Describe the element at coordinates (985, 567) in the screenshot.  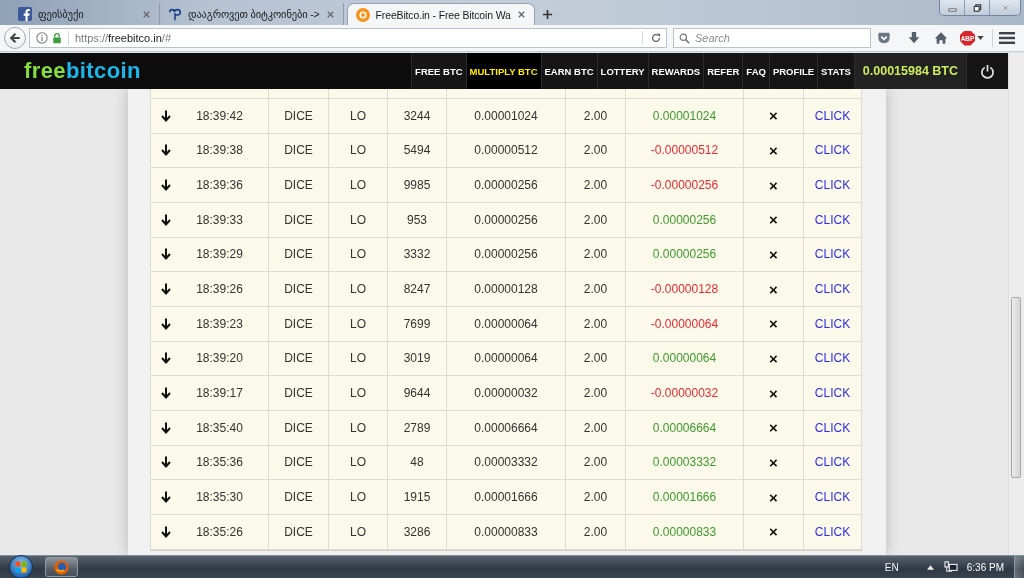
I see `clock-text: 6:36 PM` at that location.